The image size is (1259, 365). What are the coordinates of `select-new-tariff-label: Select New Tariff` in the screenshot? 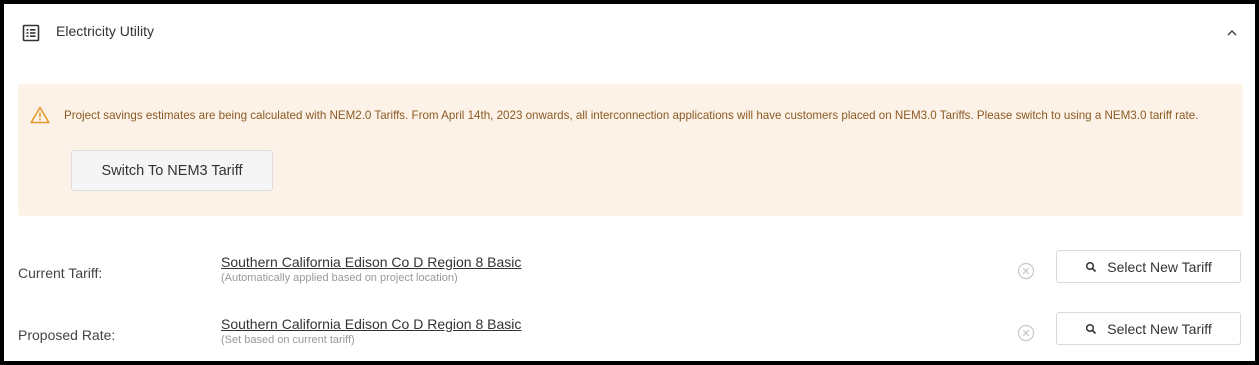 It's located at (1159, 266).